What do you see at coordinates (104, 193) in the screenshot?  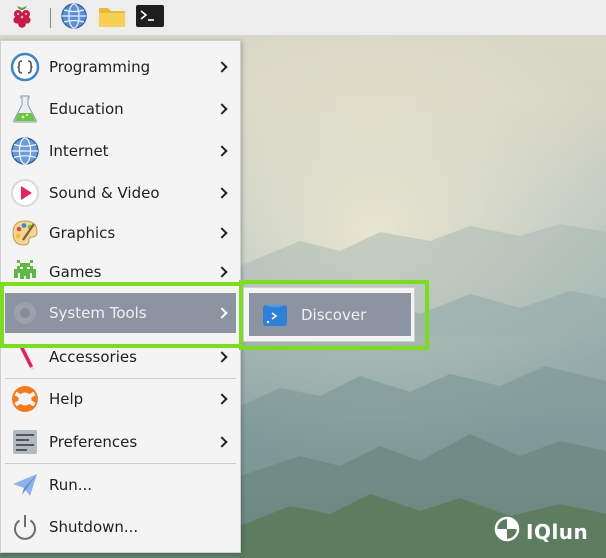 I see `menu-item-label: Sound & Video` at bounding box center [104, 193].